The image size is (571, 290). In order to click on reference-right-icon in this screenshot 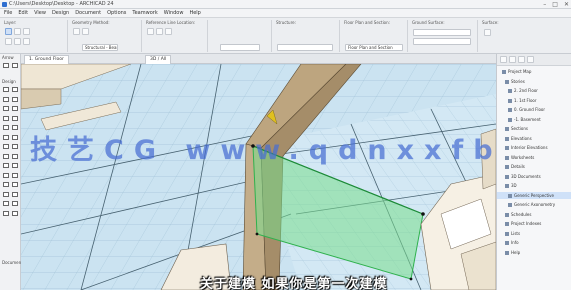, I will do `click(168, 31)`.